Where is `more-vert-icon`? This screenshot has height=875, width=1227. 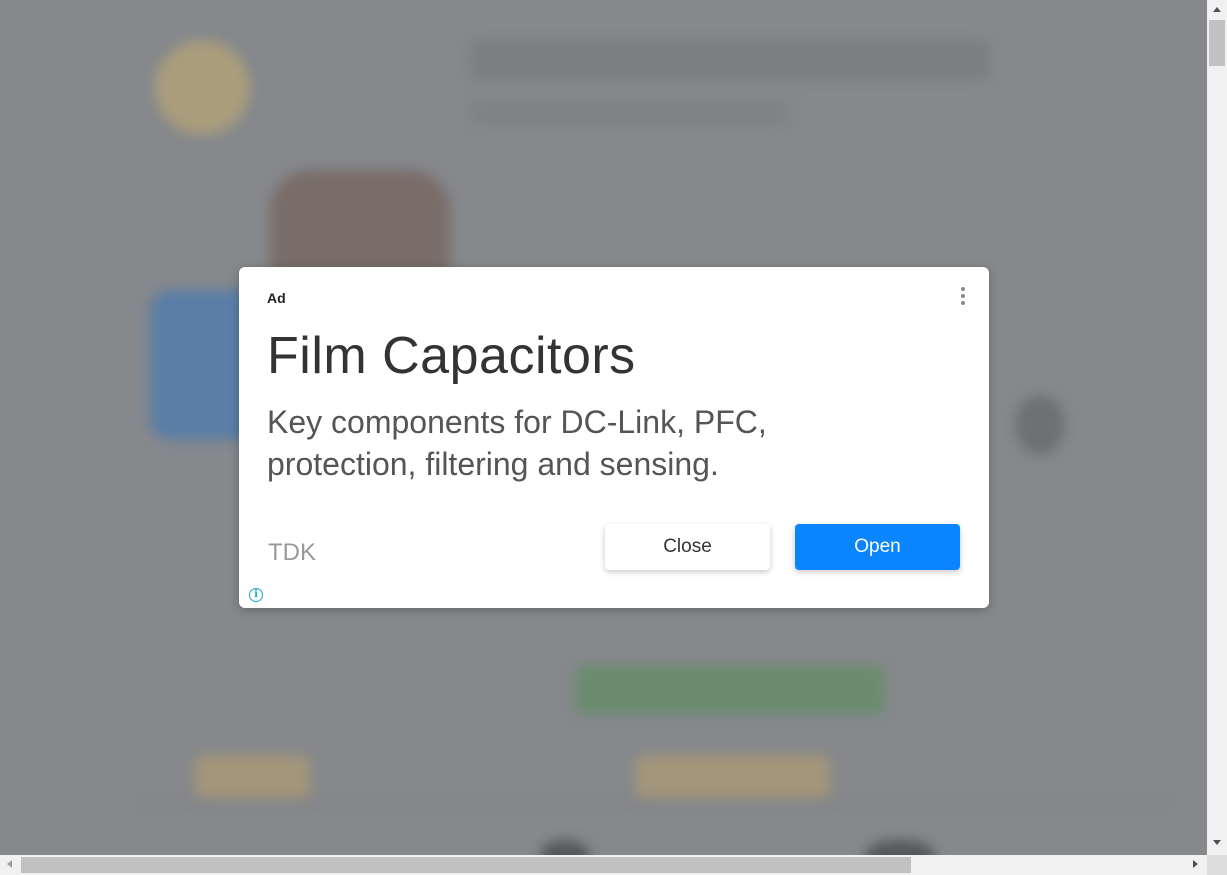 more-vert-icon is located at coordinates (963, 297).